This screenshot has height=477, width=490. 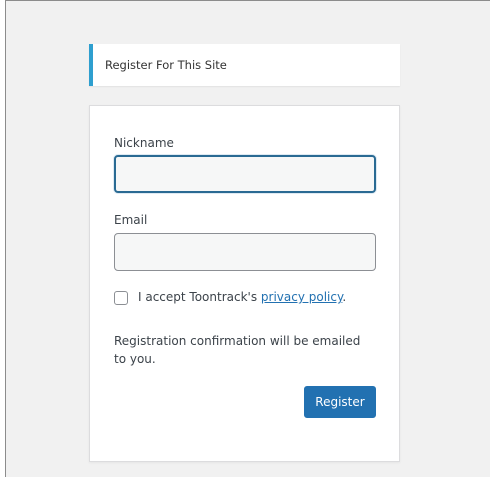 What do you see at coordinates (199, 297) in the screenshot?
I see `accept-prefix: I accept Toontrack's` at bounding box center [199, 297].